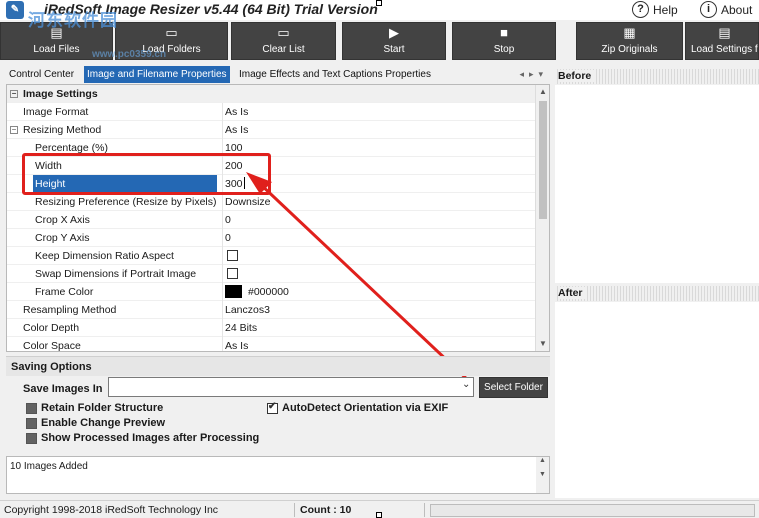  I want to click on load-settings-button: ▤ Load Settings f, so click(722, 41).